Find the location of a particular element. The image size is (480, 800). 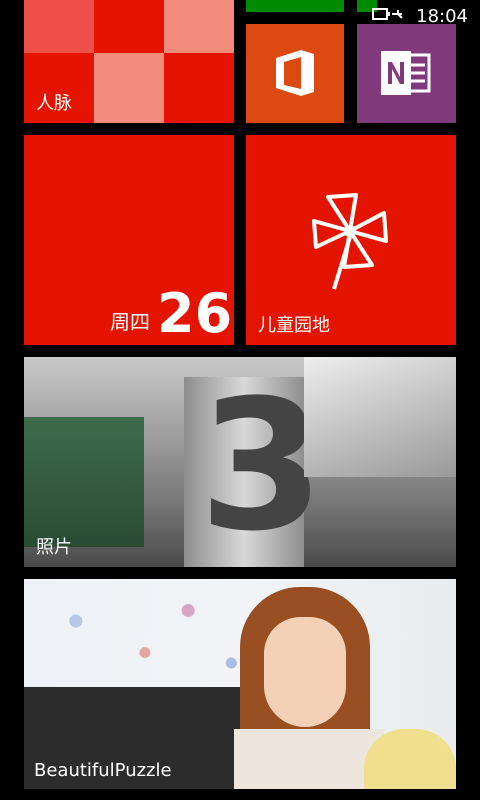

office-icon is located at coordinates (295, 75).